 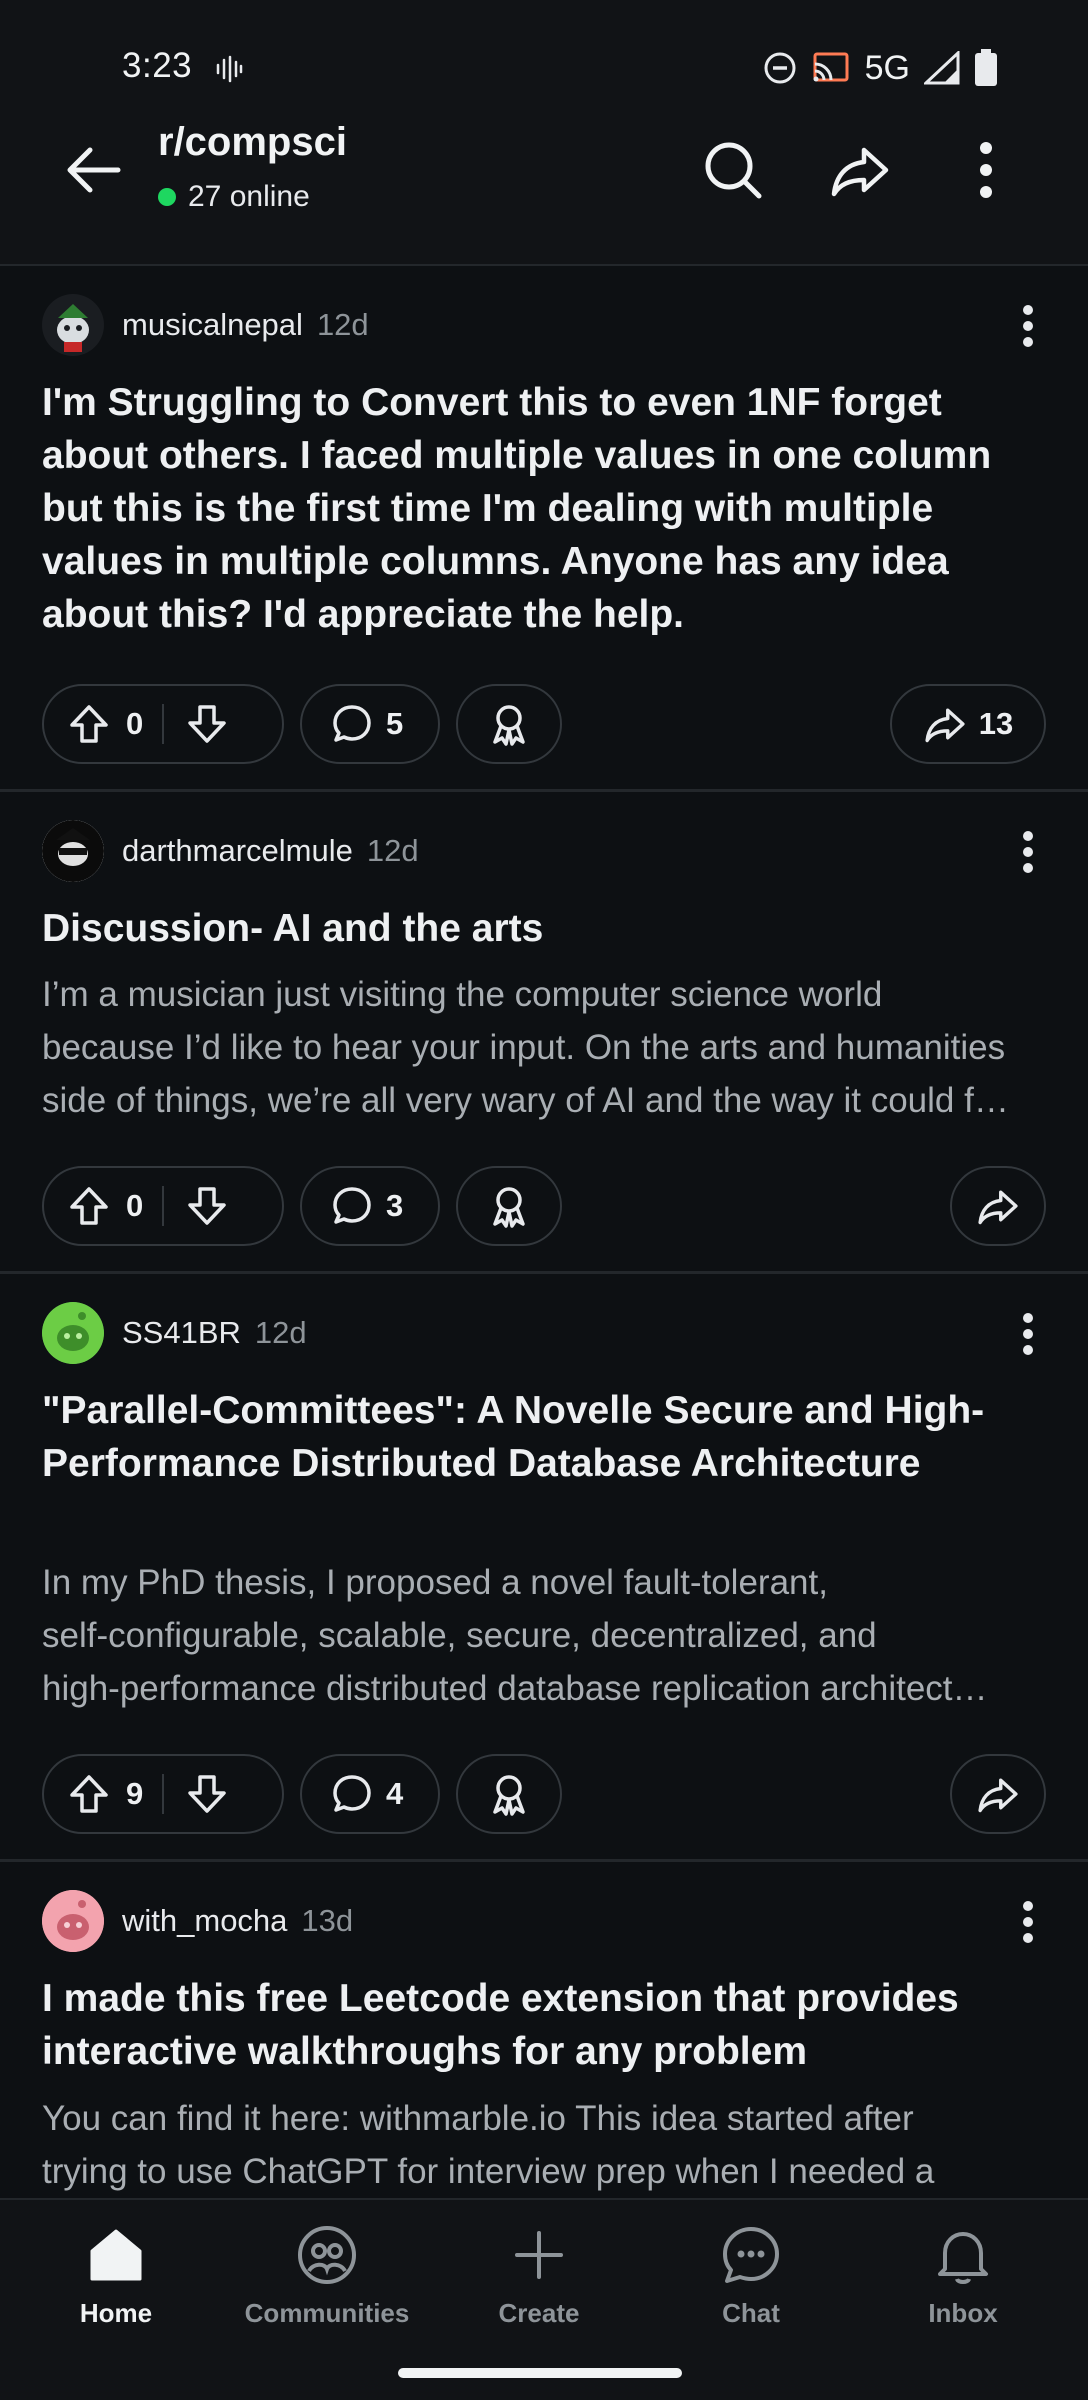 What do you see at coordinates (751, 2255) in the screenshot?
I see `chat-icon` at bounding box center [751, 2255].